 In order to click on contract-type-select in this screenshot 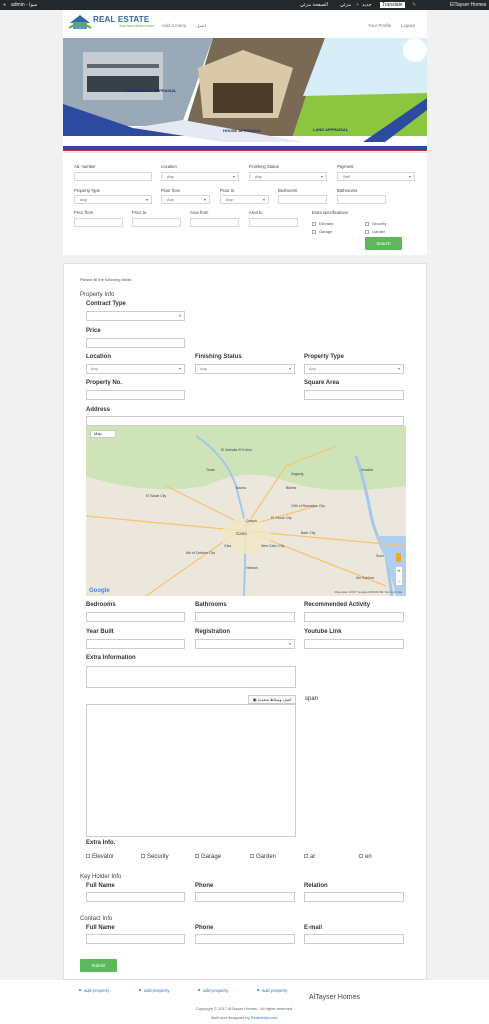, I will do `click(135, 316)`.